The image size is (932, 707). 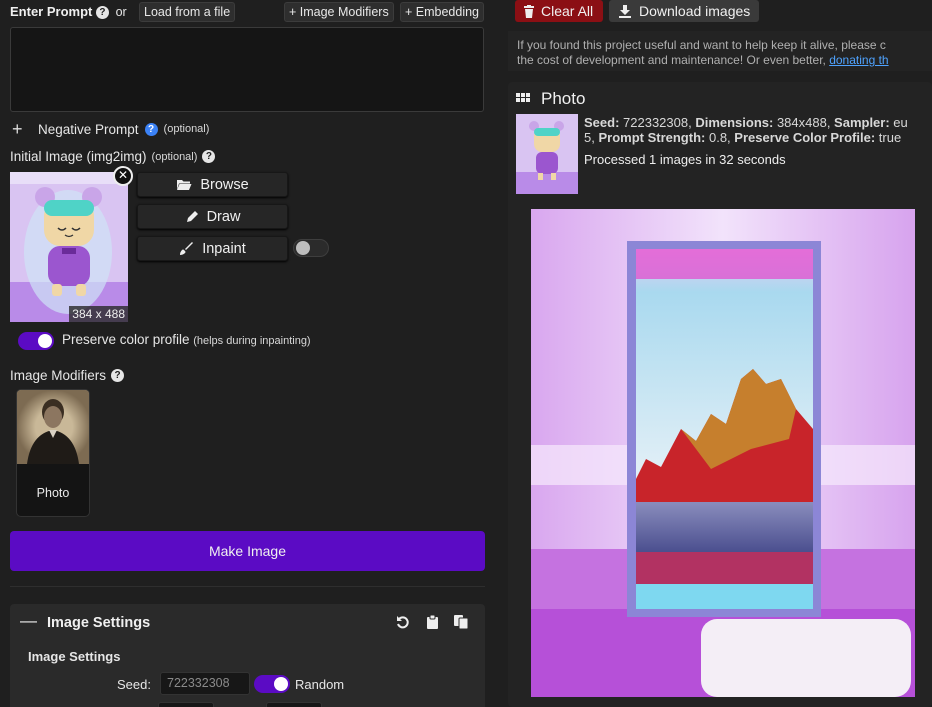 What do you see at coordinates (205, 683) in the screenshot?
I see `seed-input: 722332308` at bounding box center [205, 683].